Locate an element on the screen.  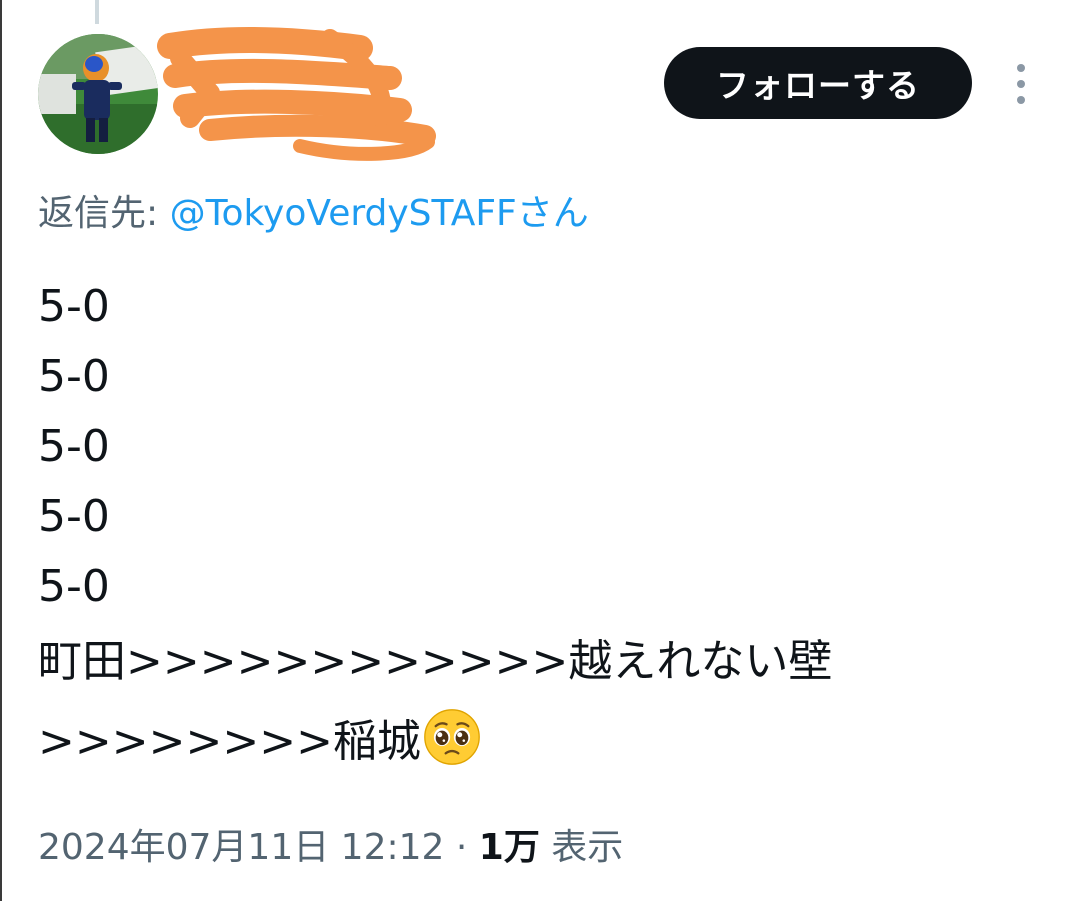
reply-mention-link: @TokyoVerdySTAFFさん is located at coordinates (379, 213).